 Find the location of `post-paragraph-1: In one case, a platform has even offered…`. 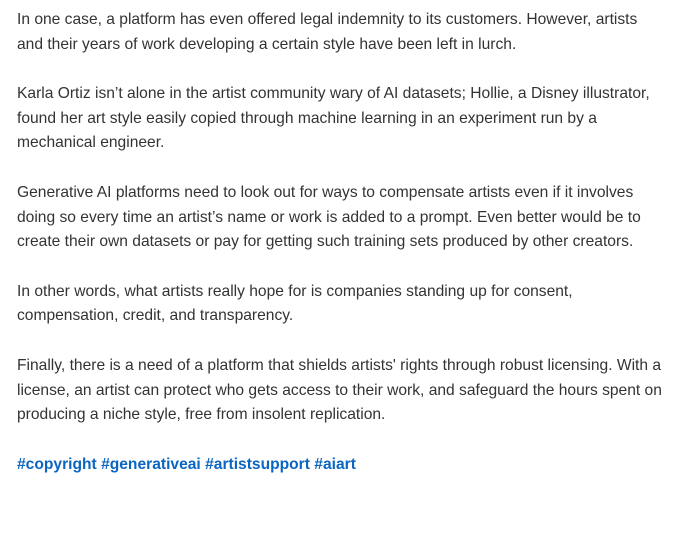

post-paragraph-1: In one case, a platform has even offered… is located at coordinates (327, 32).